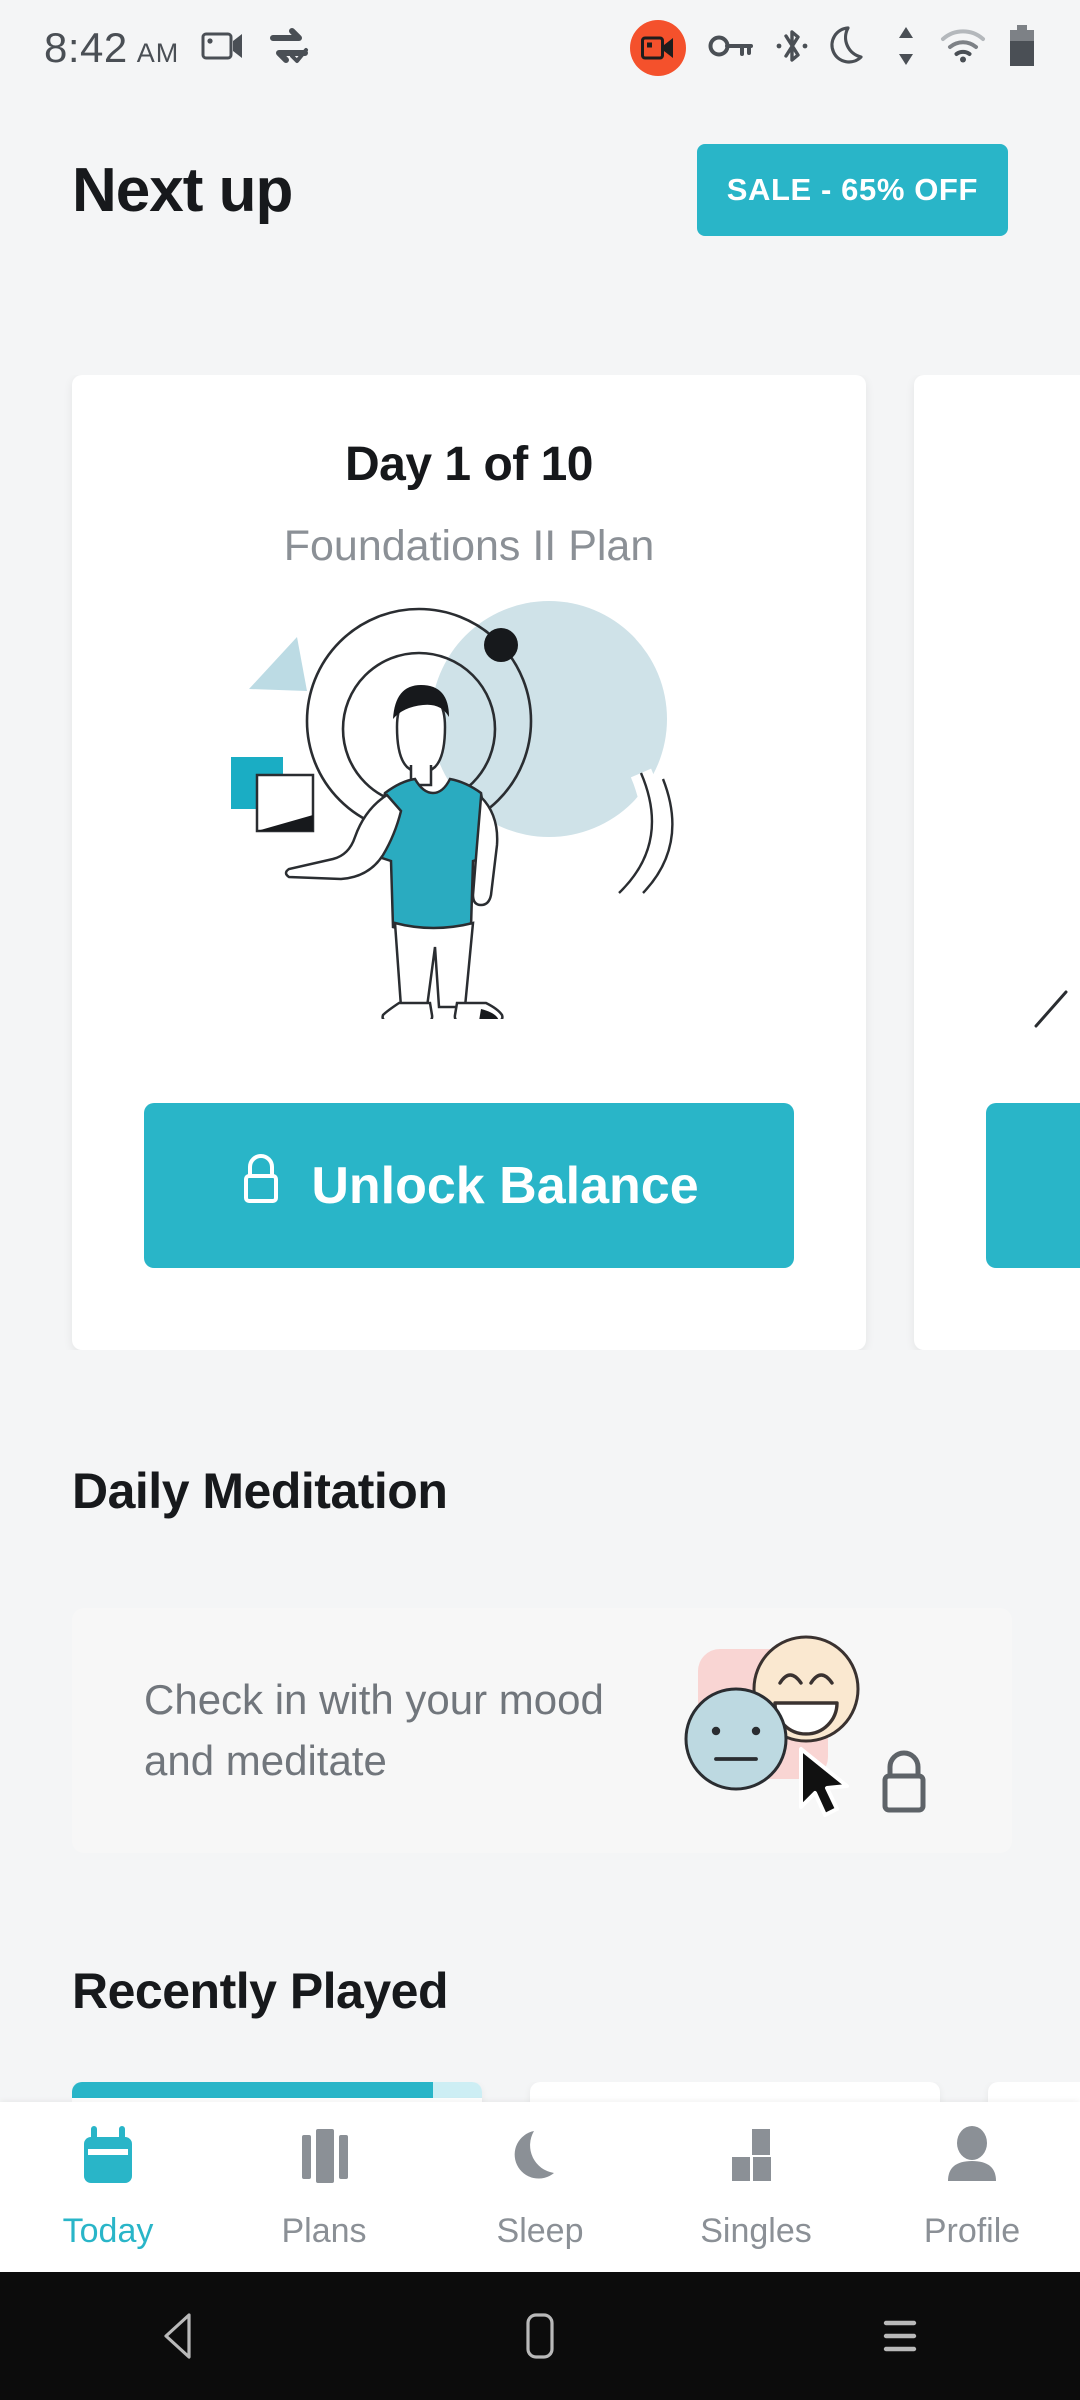 This screenshot has height=2400, width=1080. What do you see at coordinates (223, 48) in the screenshot?
I see `screen-record-icon` at bounding box center [223, 48].